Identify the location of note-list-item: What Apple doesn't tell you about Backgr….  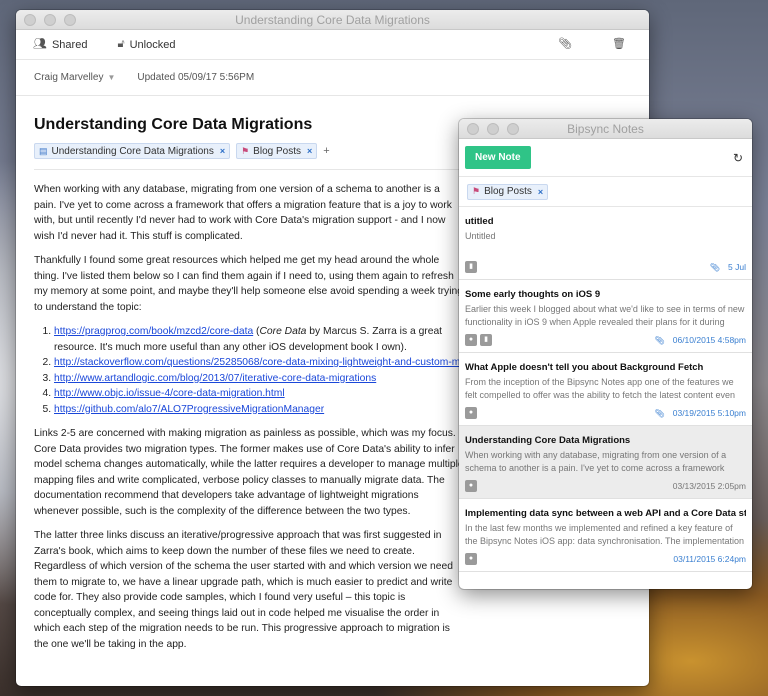
(605, 389).